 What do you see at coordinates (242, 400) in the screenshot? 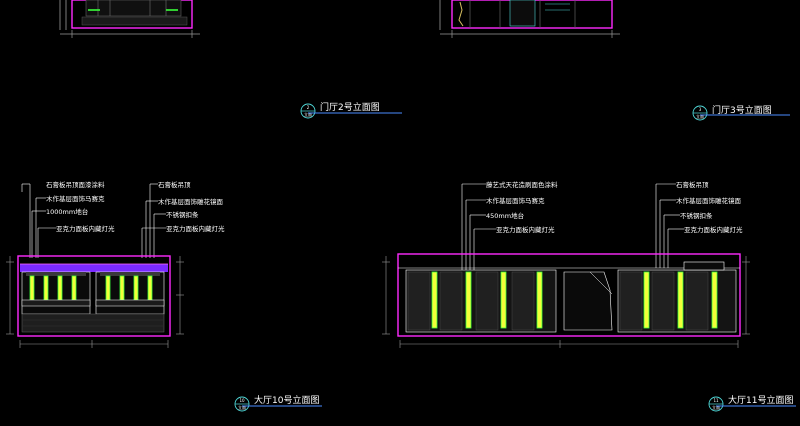
I see `title-badge-number: 10` at bounding box center [242, 400].